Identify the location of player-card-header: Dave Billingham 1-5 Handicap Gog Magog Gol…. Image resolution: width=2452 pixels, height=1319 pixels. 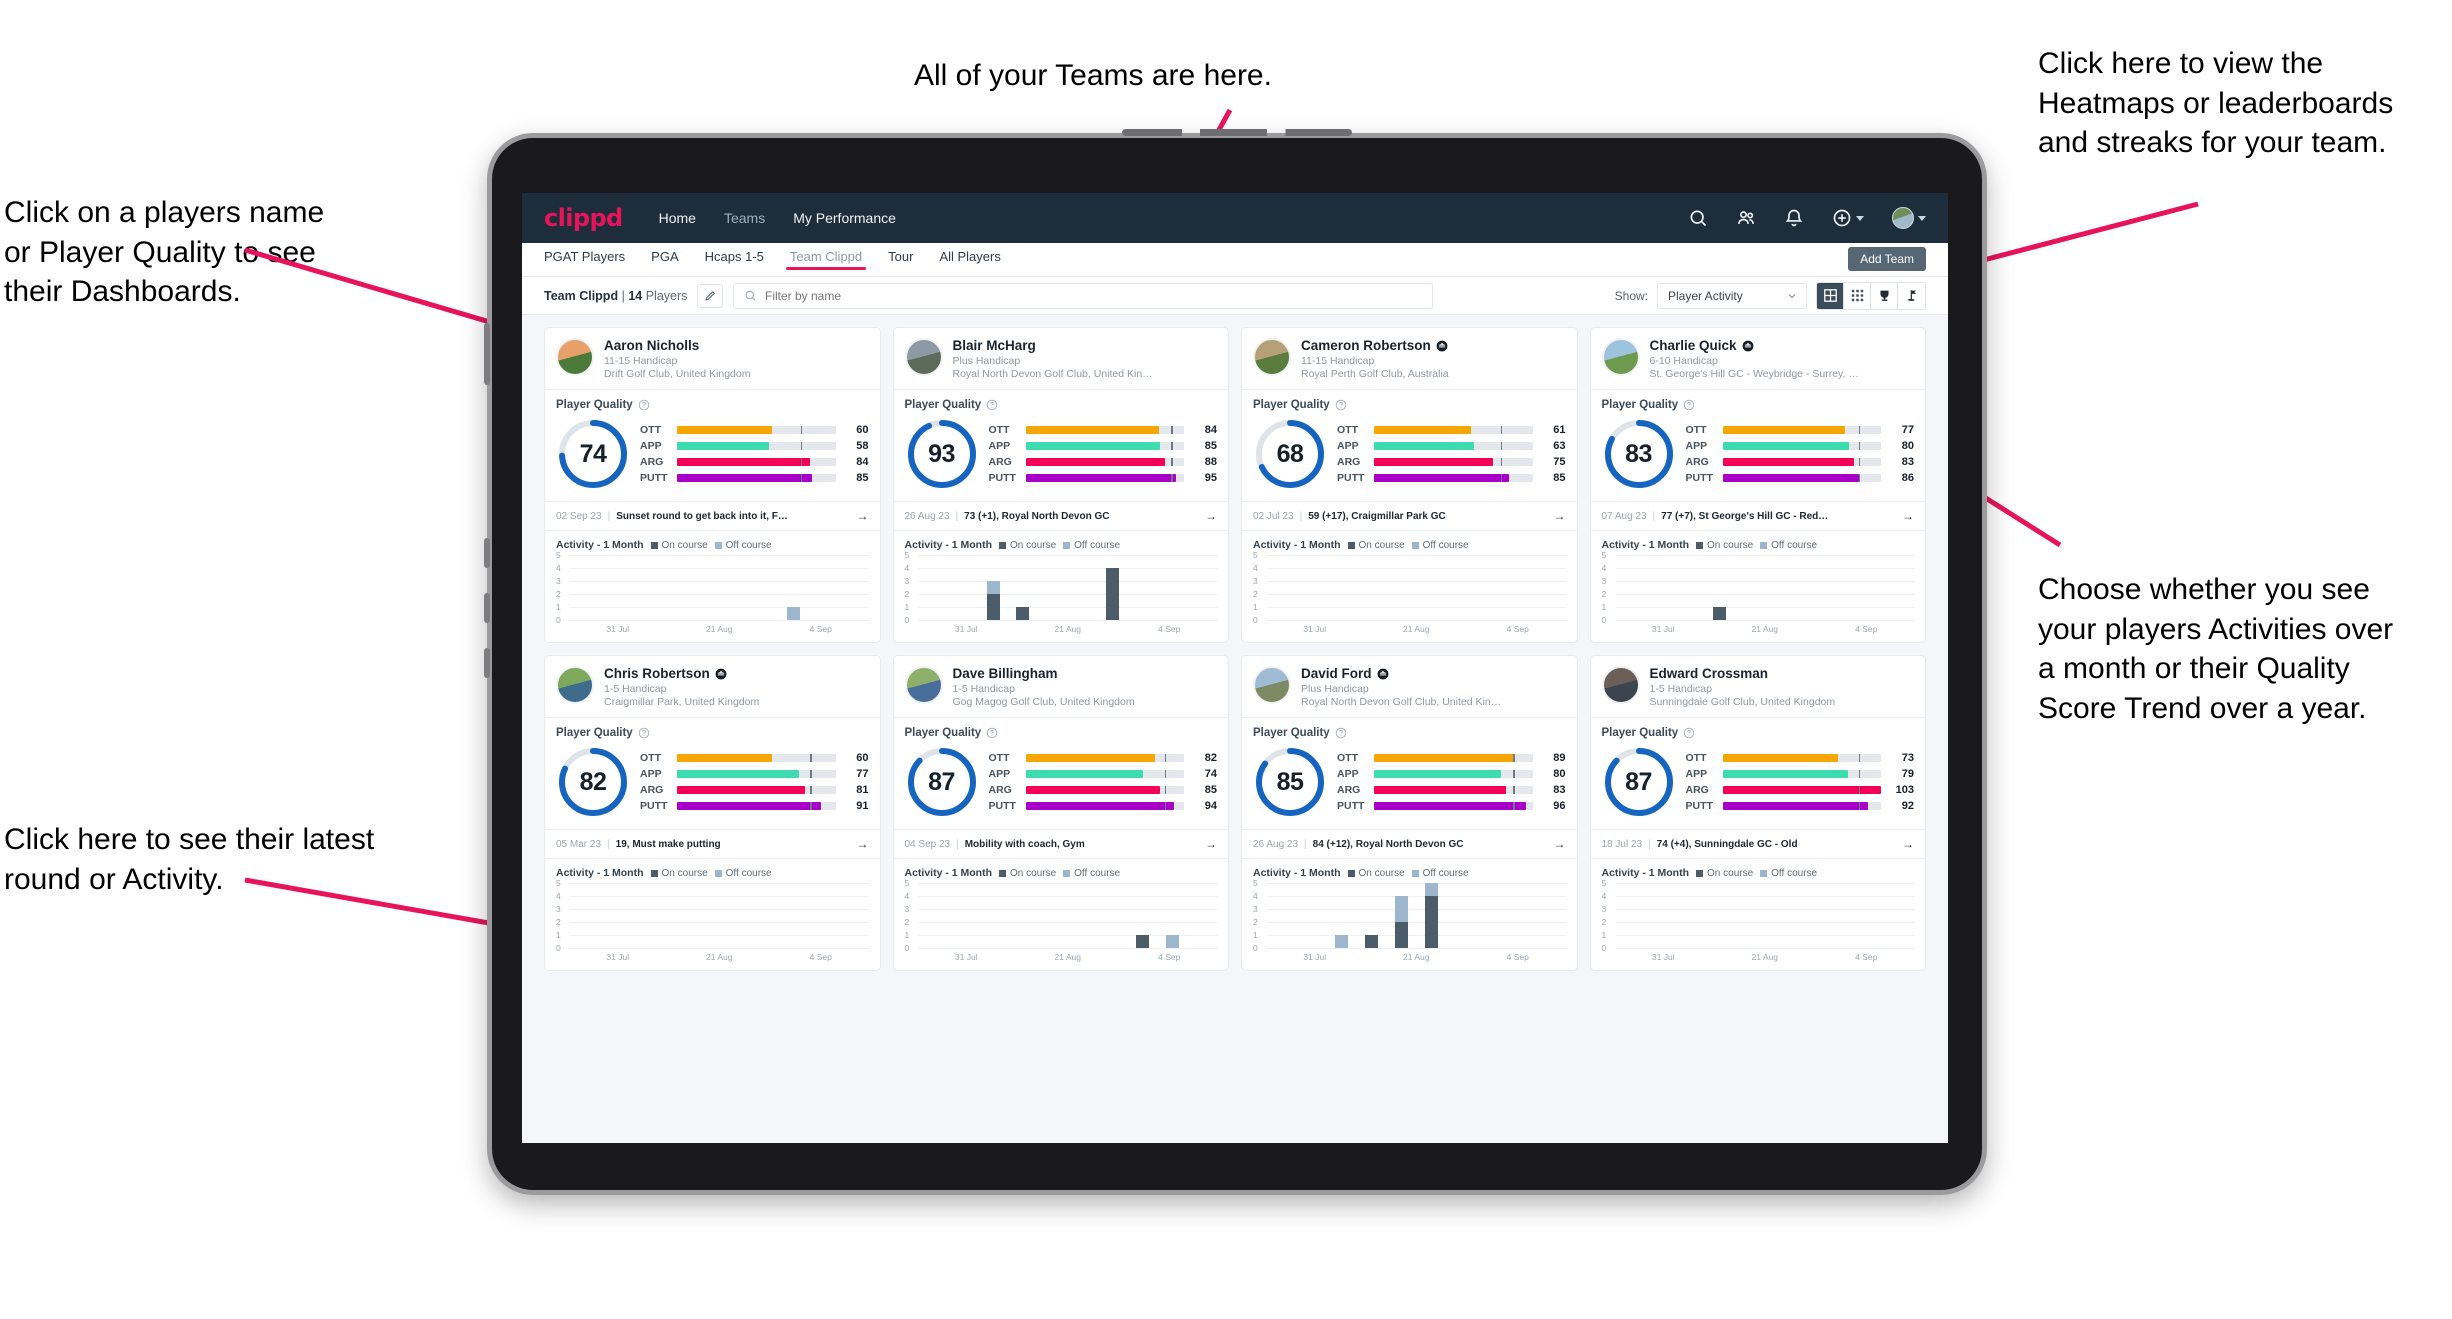
(1061, 686).